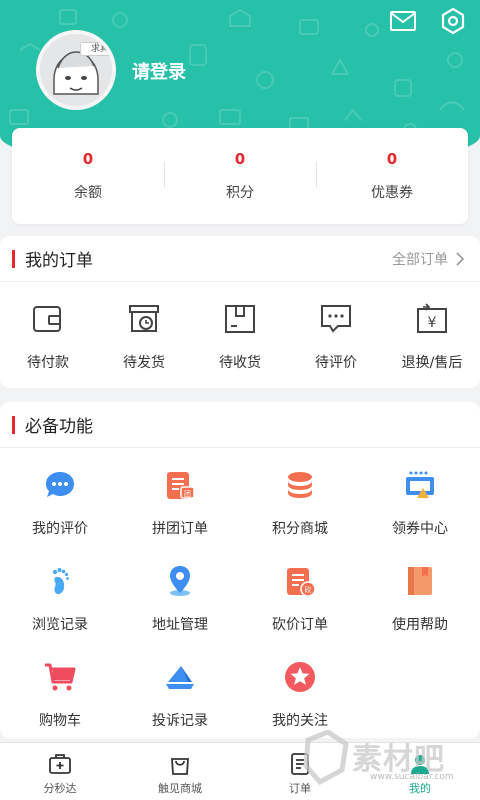  I want to click on refund-icon: ¥, so click(432, 318).